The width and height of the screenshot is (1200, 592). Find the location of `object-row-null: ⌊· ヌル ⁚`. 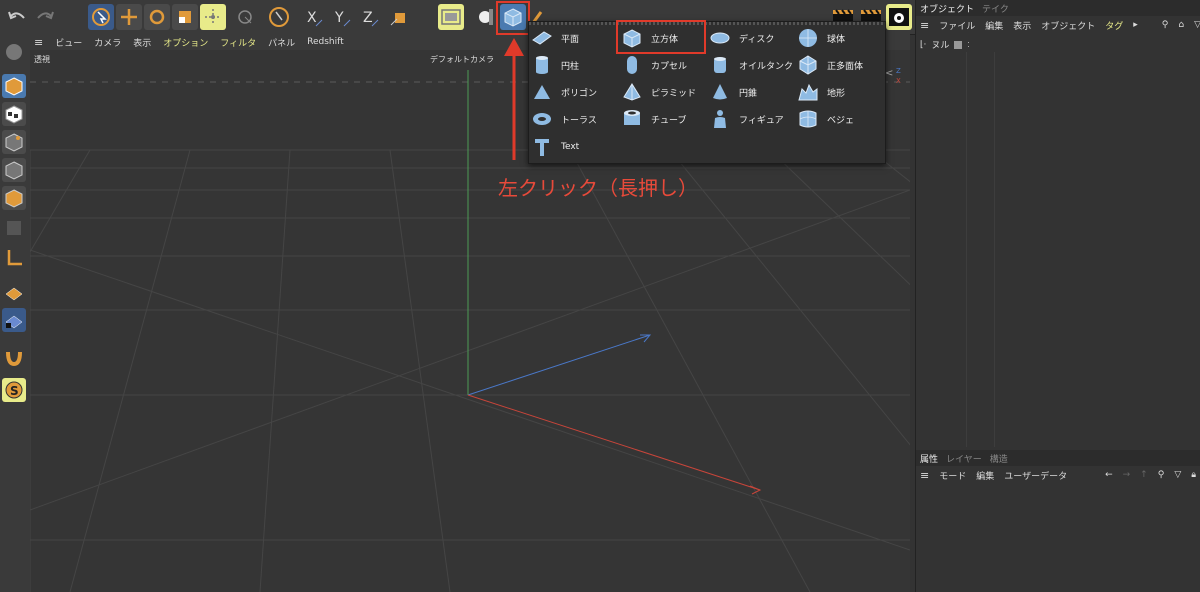

object-row-null: ⌊· ヌル ⁚ is located at coordinates (945, 45).